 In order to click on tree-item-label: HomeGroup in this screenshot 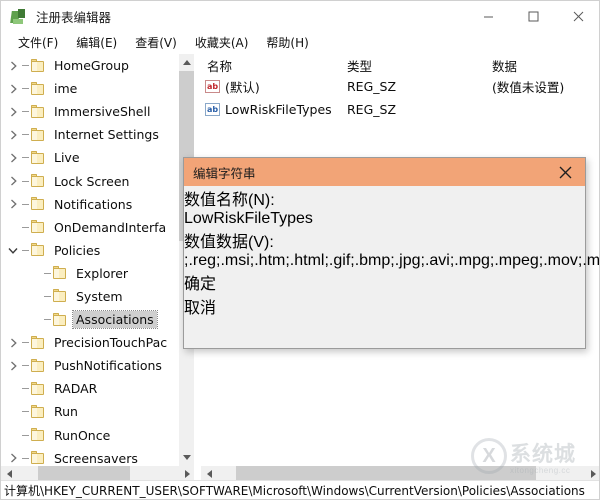, I will do `click(91, 66)`.